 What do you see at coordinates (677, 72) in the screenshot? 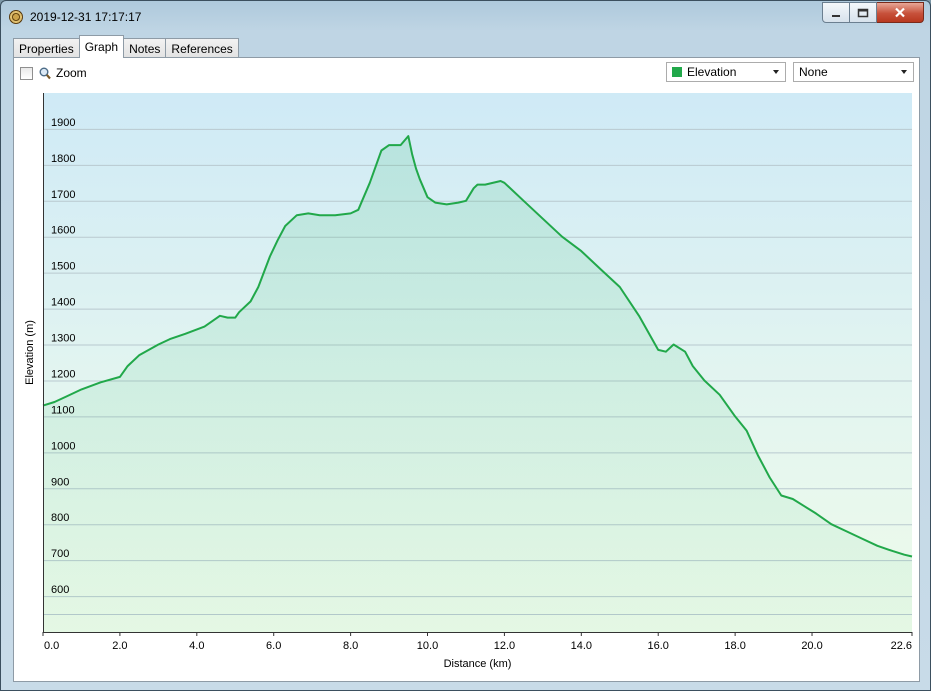
I see `series-color-swatch` at bounding box center [677, 72].